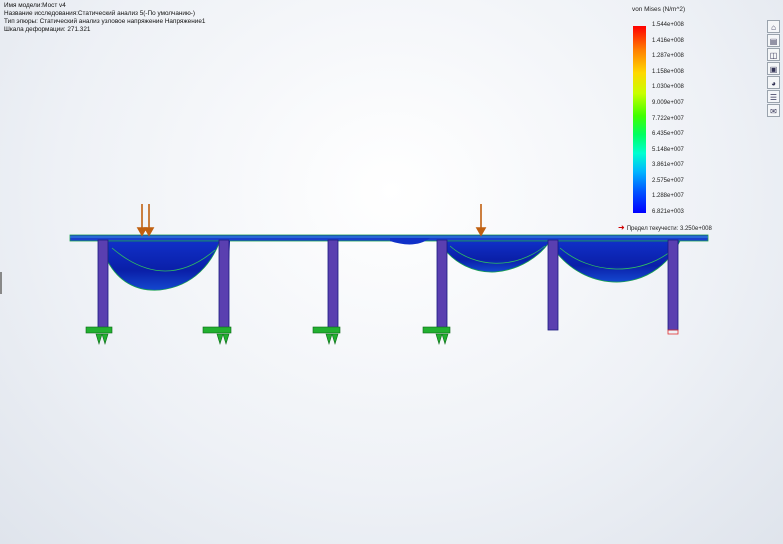  What do you see at coordinates (311, 220) in the screenshot?
I see `load-arrows` at bounding box center [311, 220].